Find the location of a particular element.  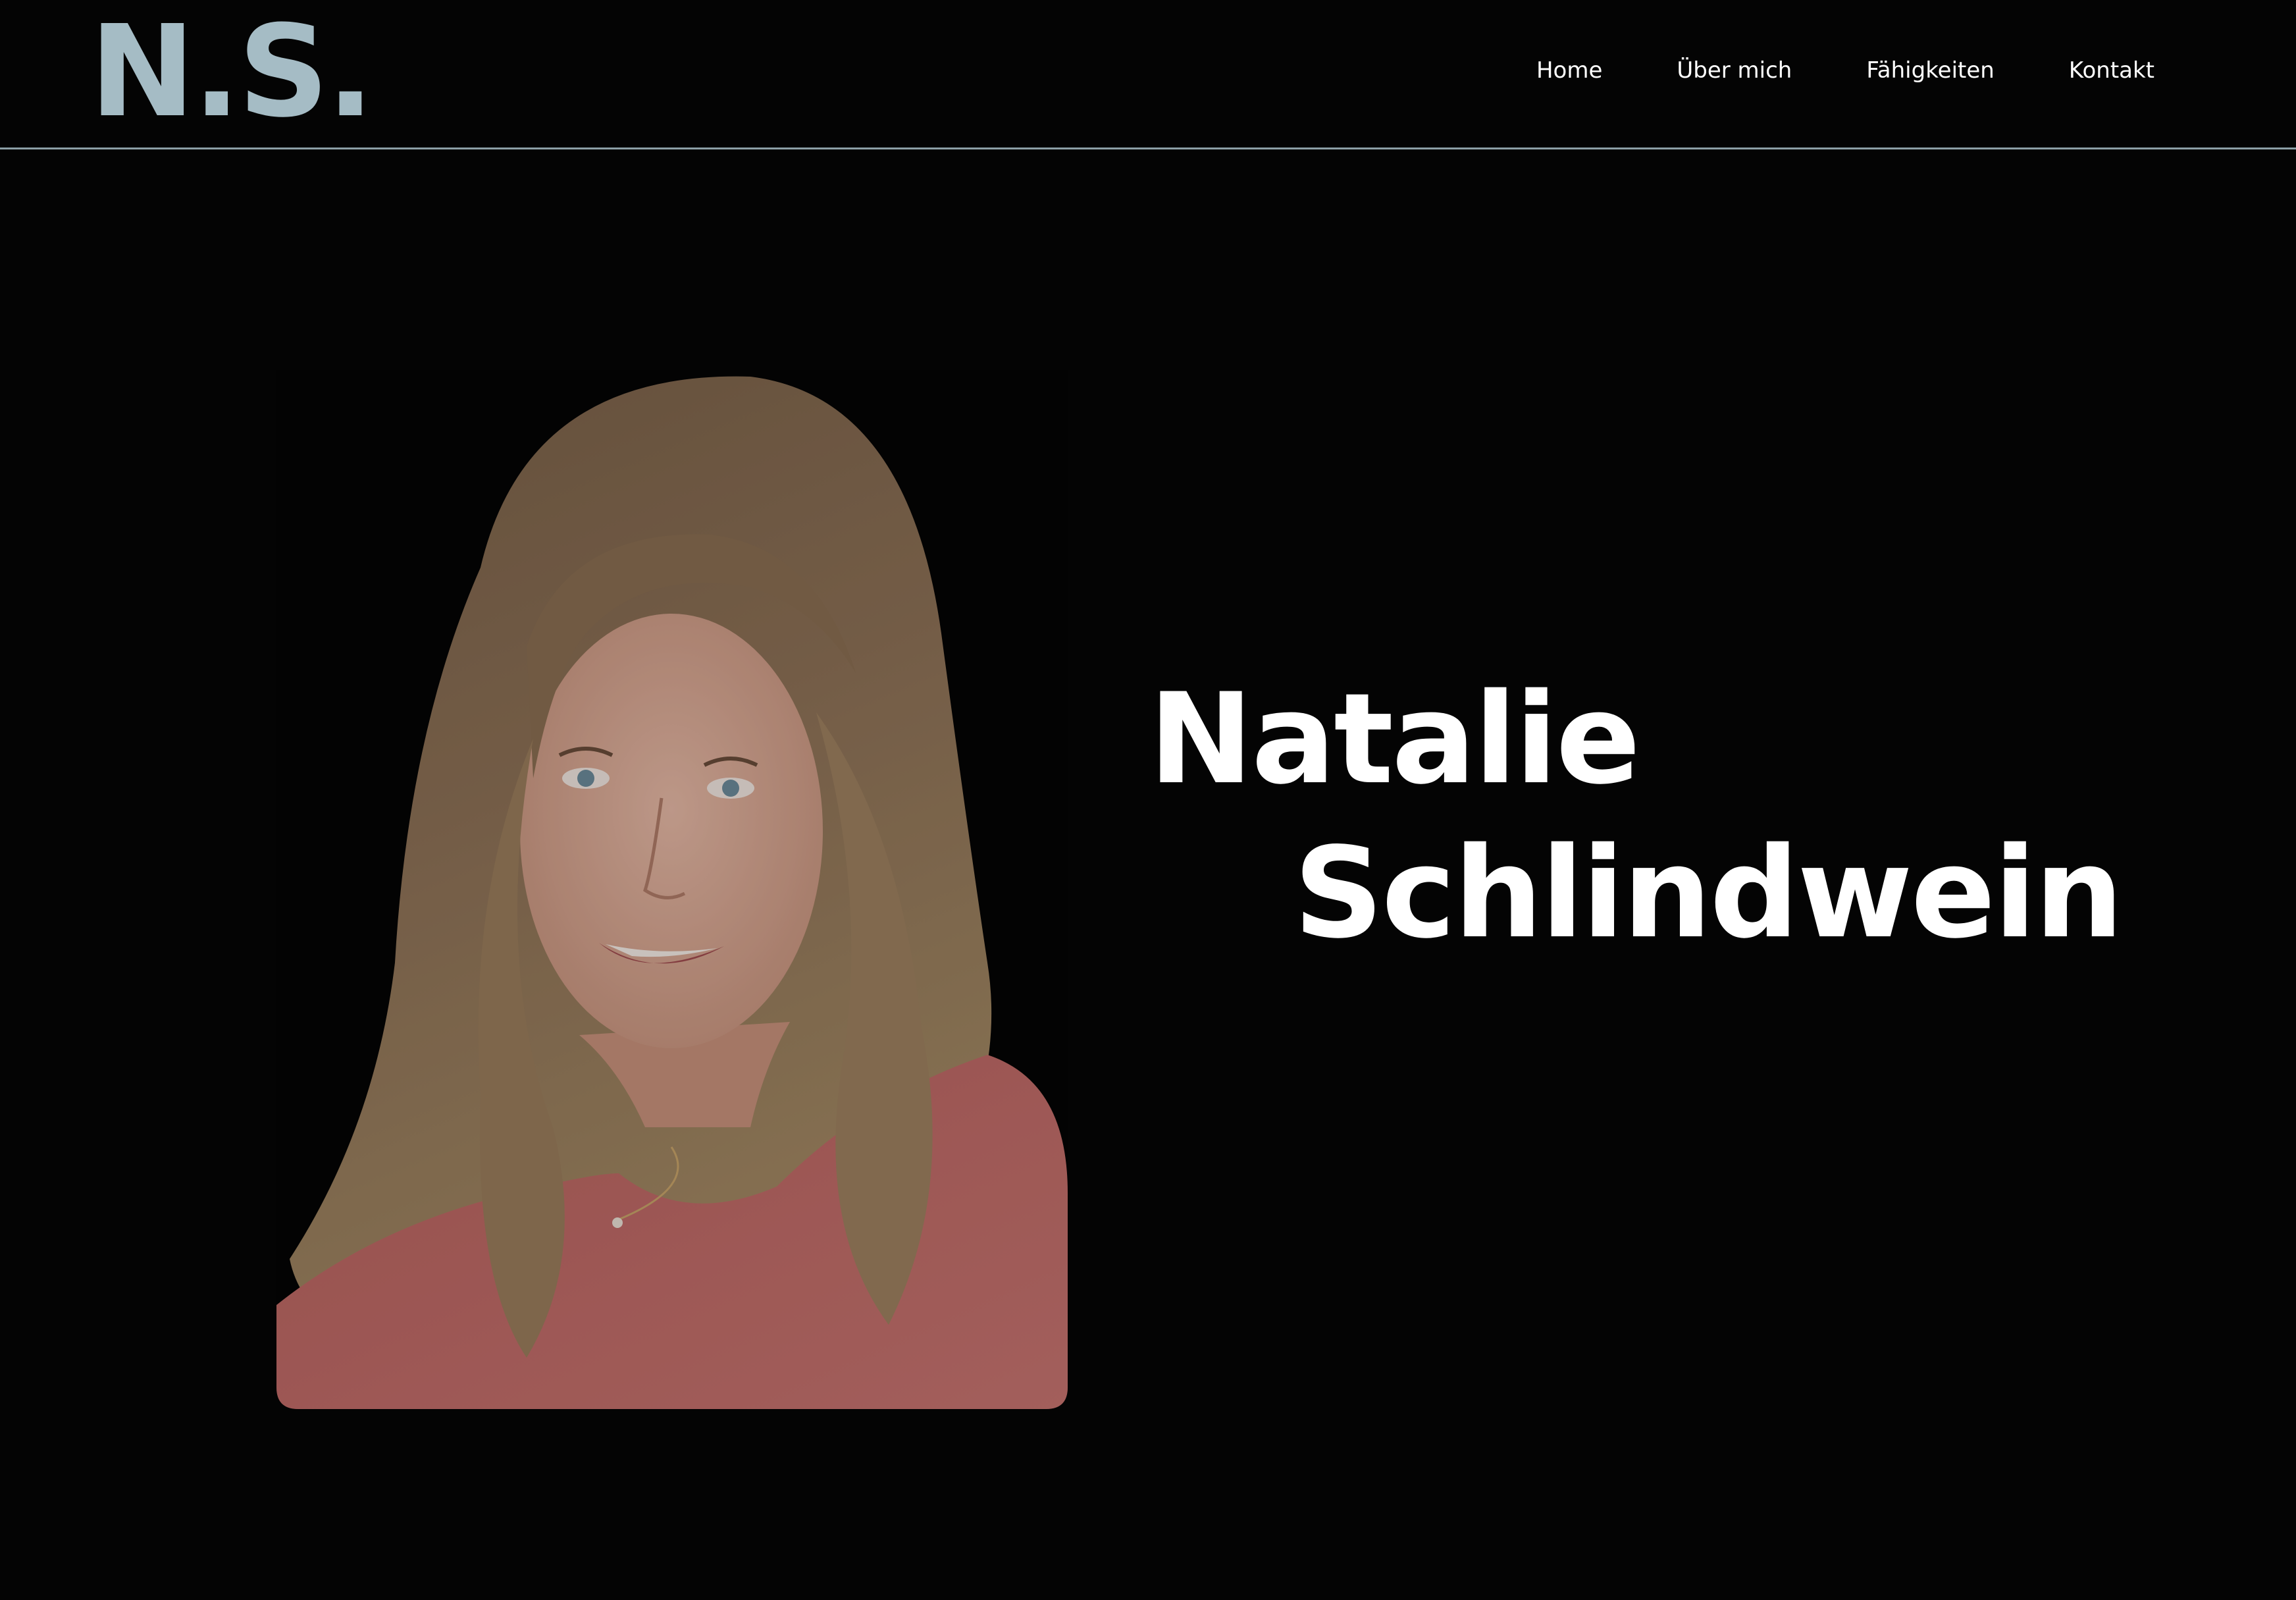

hero-last-name: Schlindwein is located at coordinates (1708, 893).